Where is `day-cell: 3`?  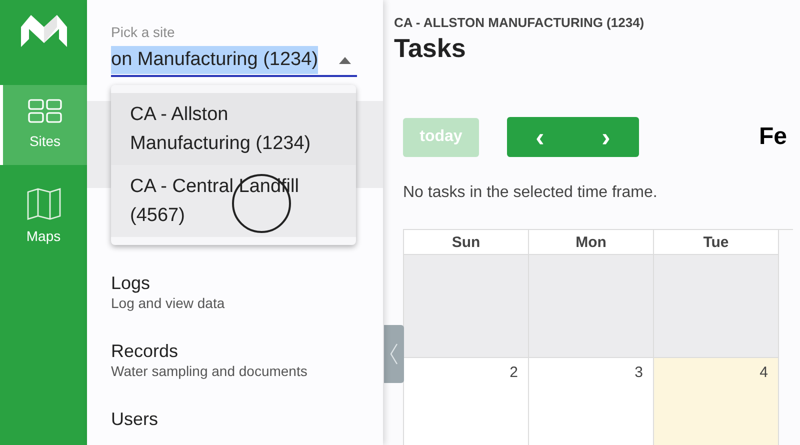 day-cell: 3 is located at coordinates (591, 401).